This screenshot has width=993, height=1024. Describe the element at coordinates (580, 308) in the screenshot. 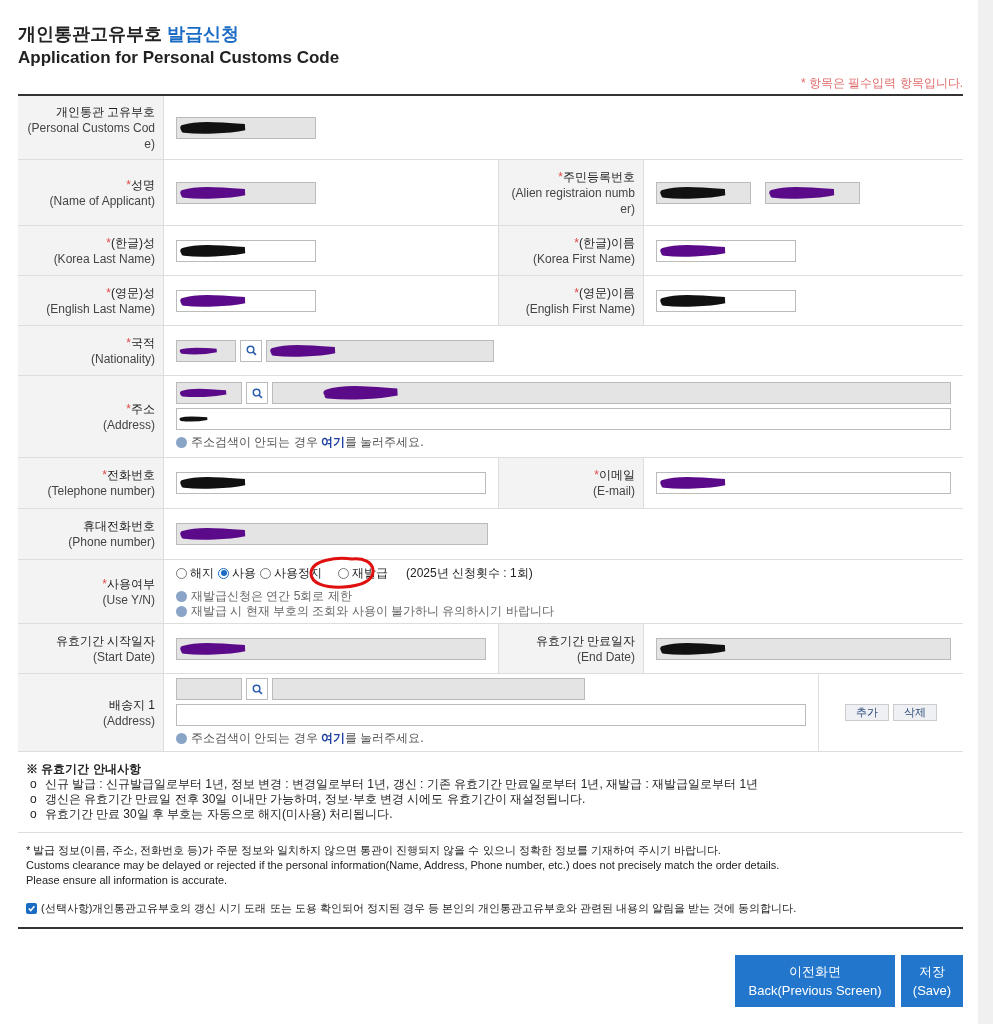

I see `field-label: (English First Name)` at that location.